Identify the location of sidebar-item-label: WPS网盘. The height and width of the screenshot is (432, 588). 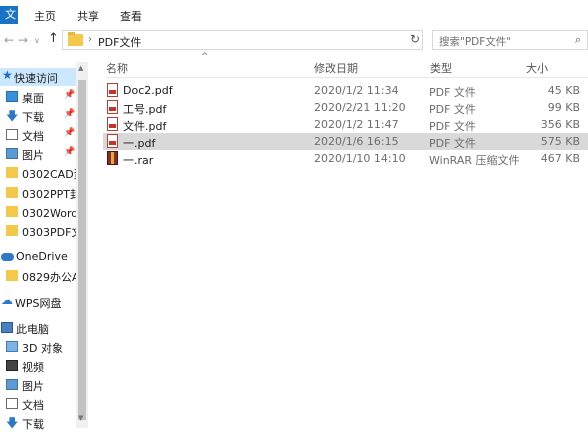
(38, 303).